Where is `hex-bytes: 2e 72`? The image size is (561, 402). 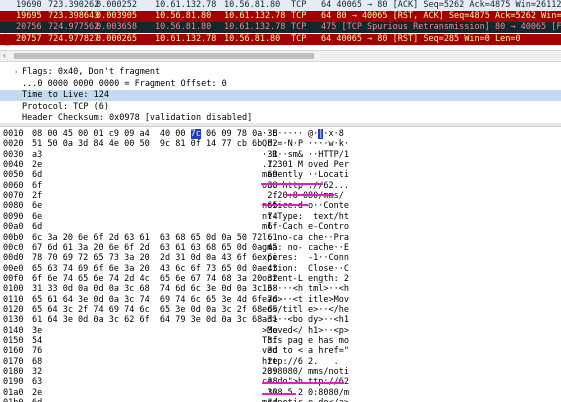 hex-bytes: 2e 72 is located at coordinates (155, 165).